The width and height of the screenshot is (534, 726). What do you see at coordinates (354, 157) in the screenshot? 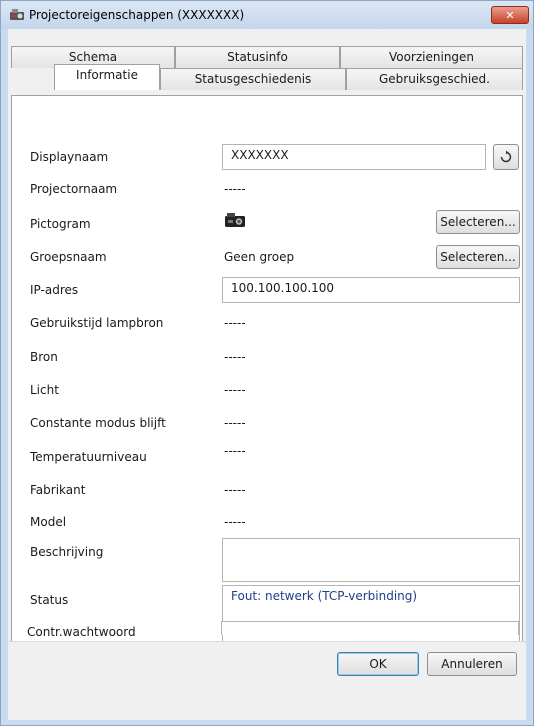
I see `displaynaam-input: XXXXXXX` at bounding box center [354, 157].